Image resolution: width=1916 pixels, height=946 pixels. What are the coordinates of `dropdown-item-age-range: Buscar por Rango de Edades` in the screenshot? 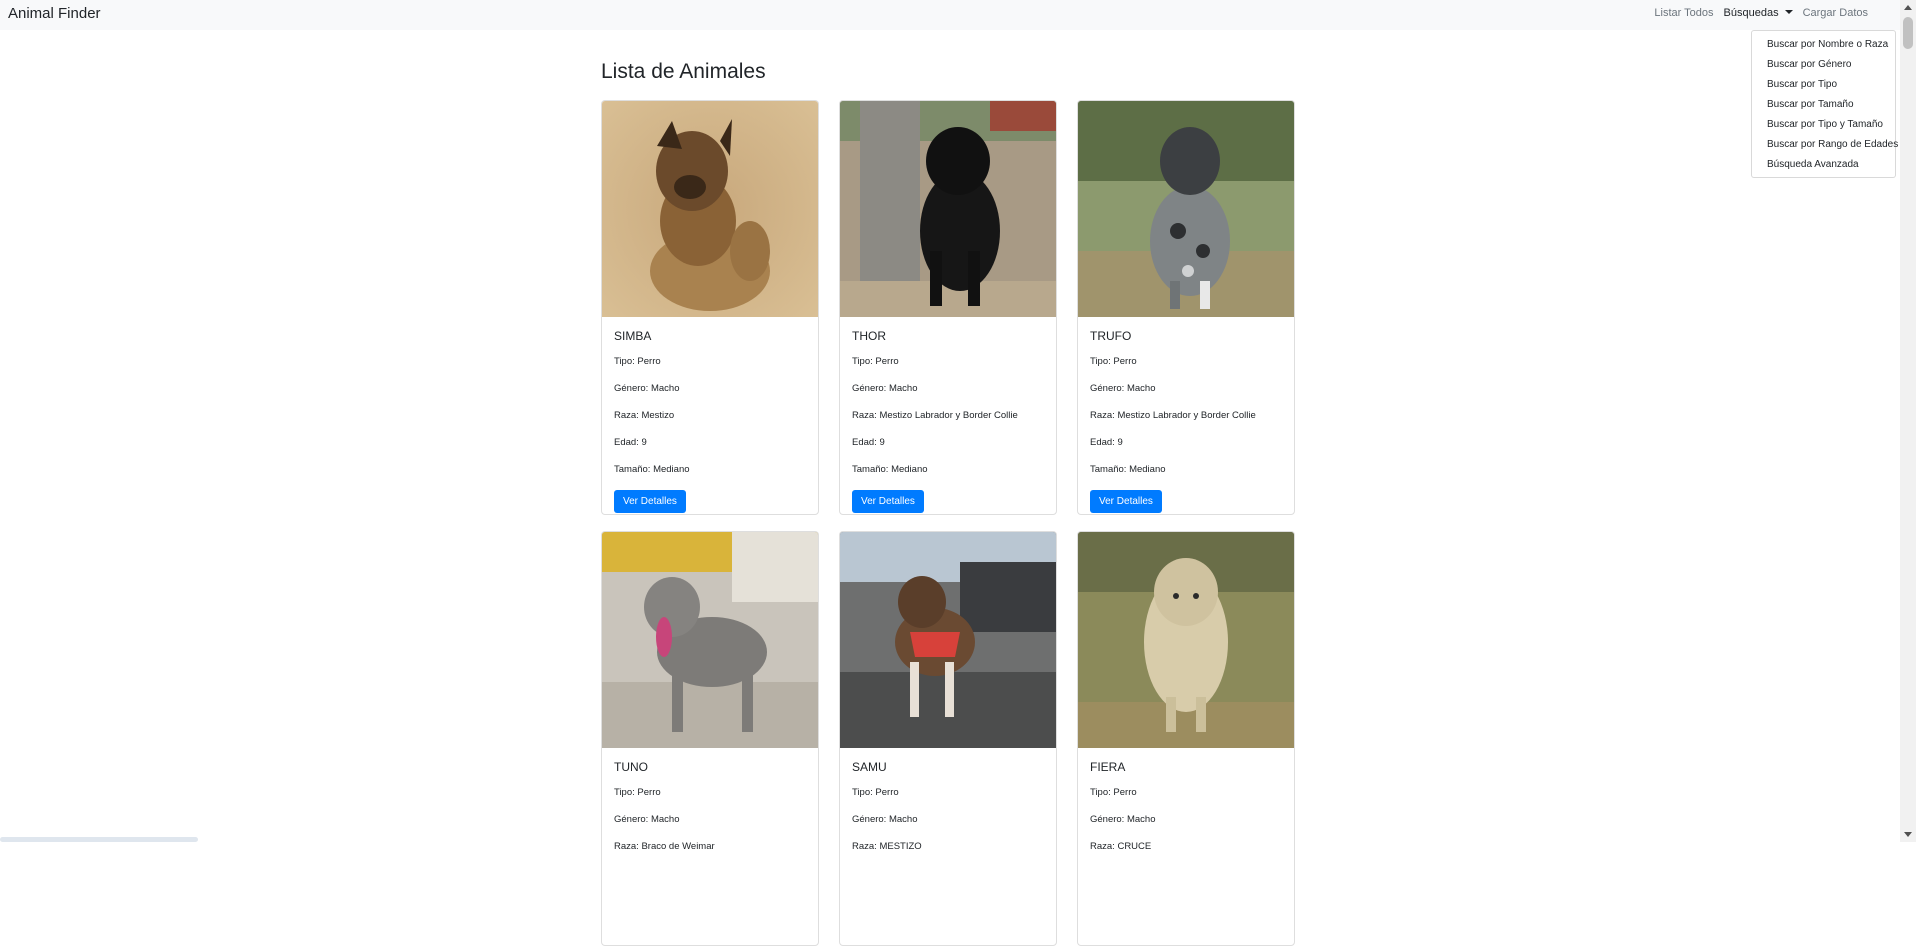 It's located at (1825, 145).